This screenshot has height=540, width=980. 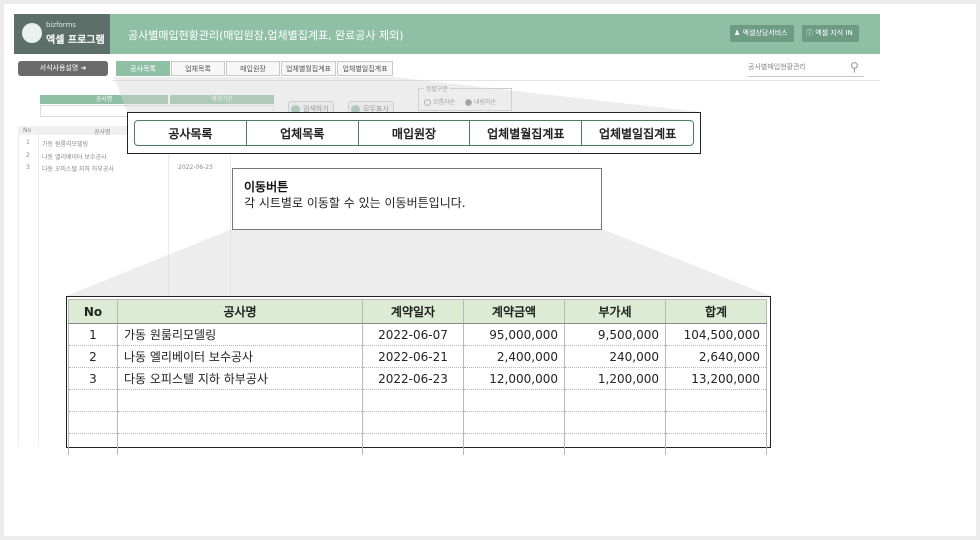 I want to click on tab-ledger: 매입원장, so click(x=415, y=133).